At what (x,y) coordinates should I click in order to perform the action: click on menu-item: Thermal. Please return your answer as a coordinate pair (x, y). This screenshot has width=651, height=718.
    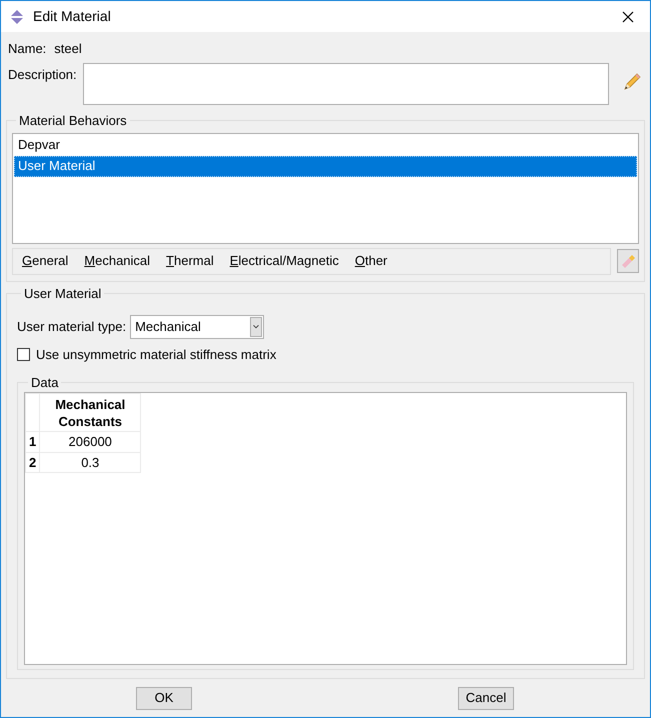
    Looking at the image, I should click on (190, 261).